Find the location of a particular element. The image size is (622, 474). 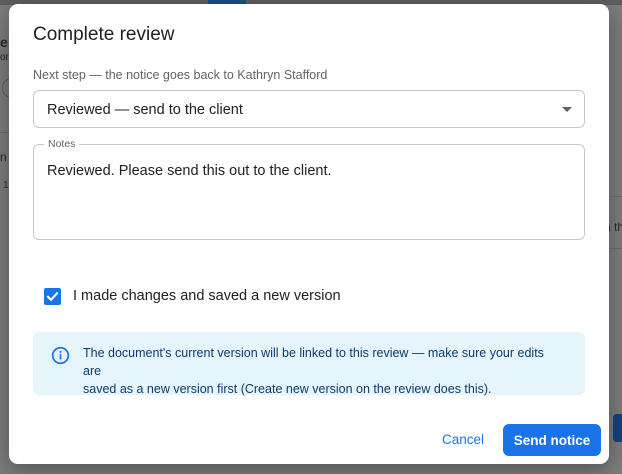

notes-label: Notes is located at coordinates (62, 144).